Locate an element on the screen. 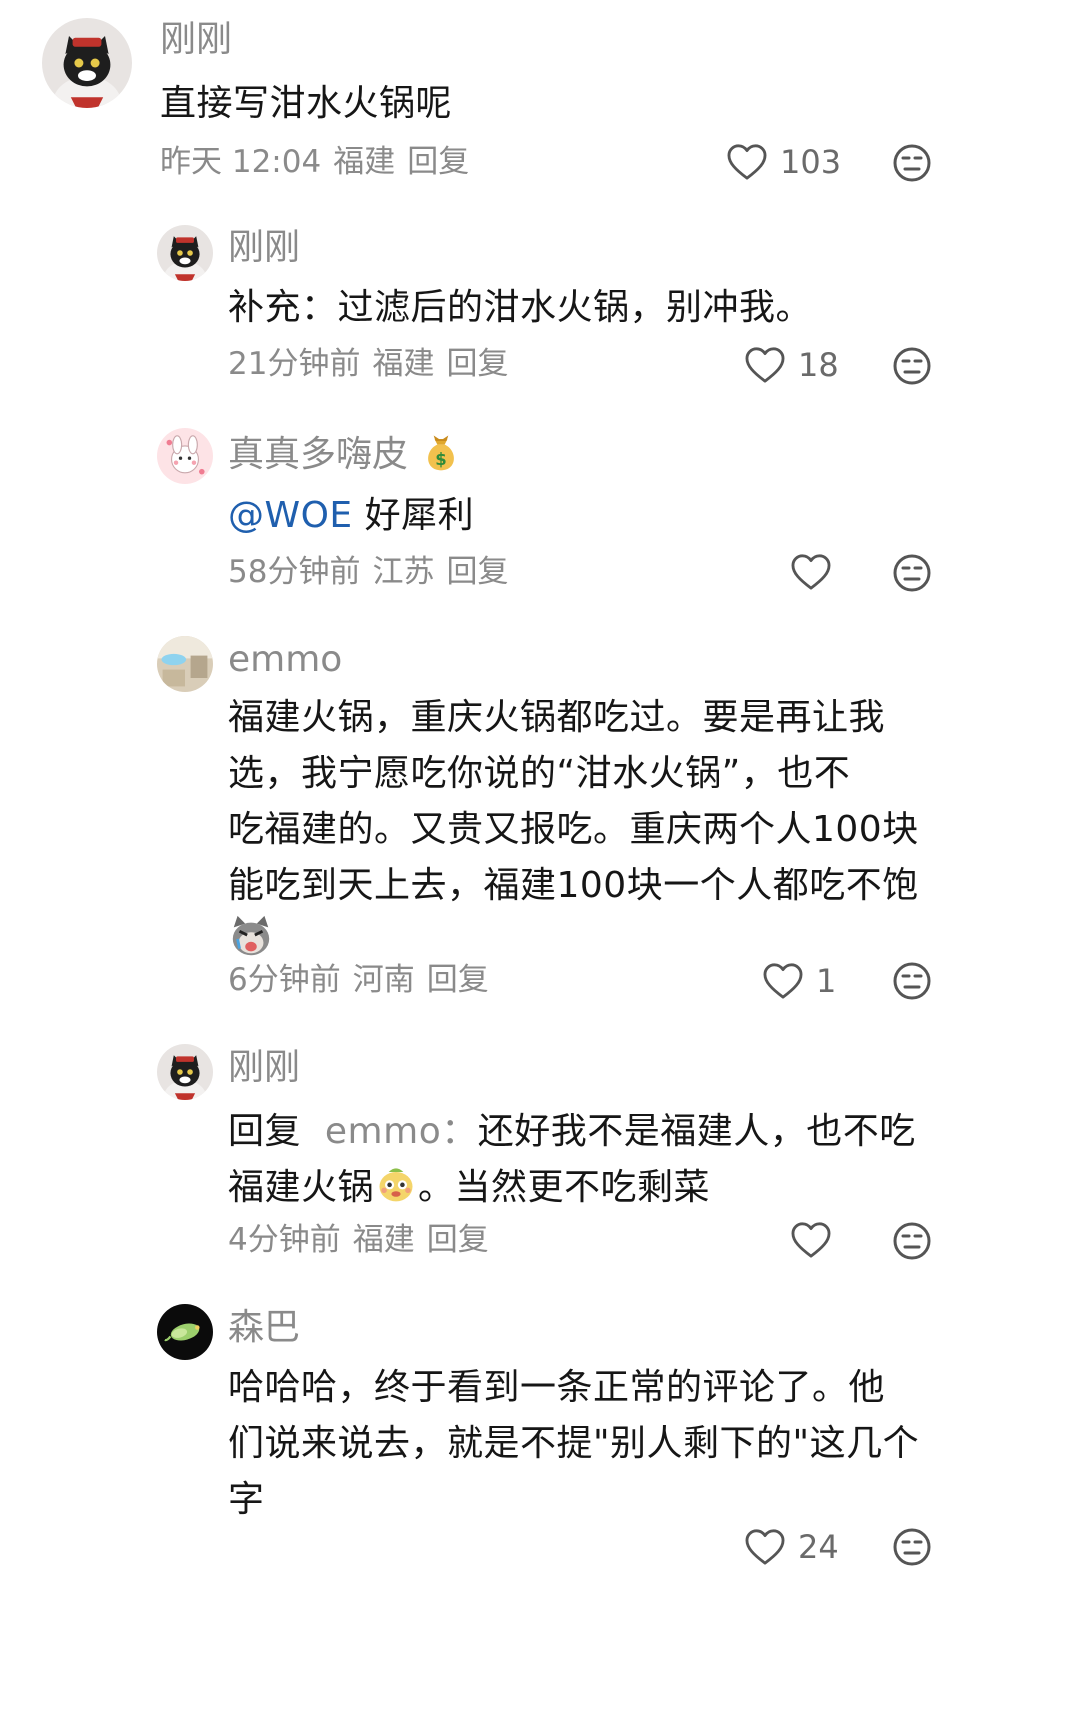  comment-text-part: 还好我不是福建人，也不吃 is located at coordinates (696, 1131).